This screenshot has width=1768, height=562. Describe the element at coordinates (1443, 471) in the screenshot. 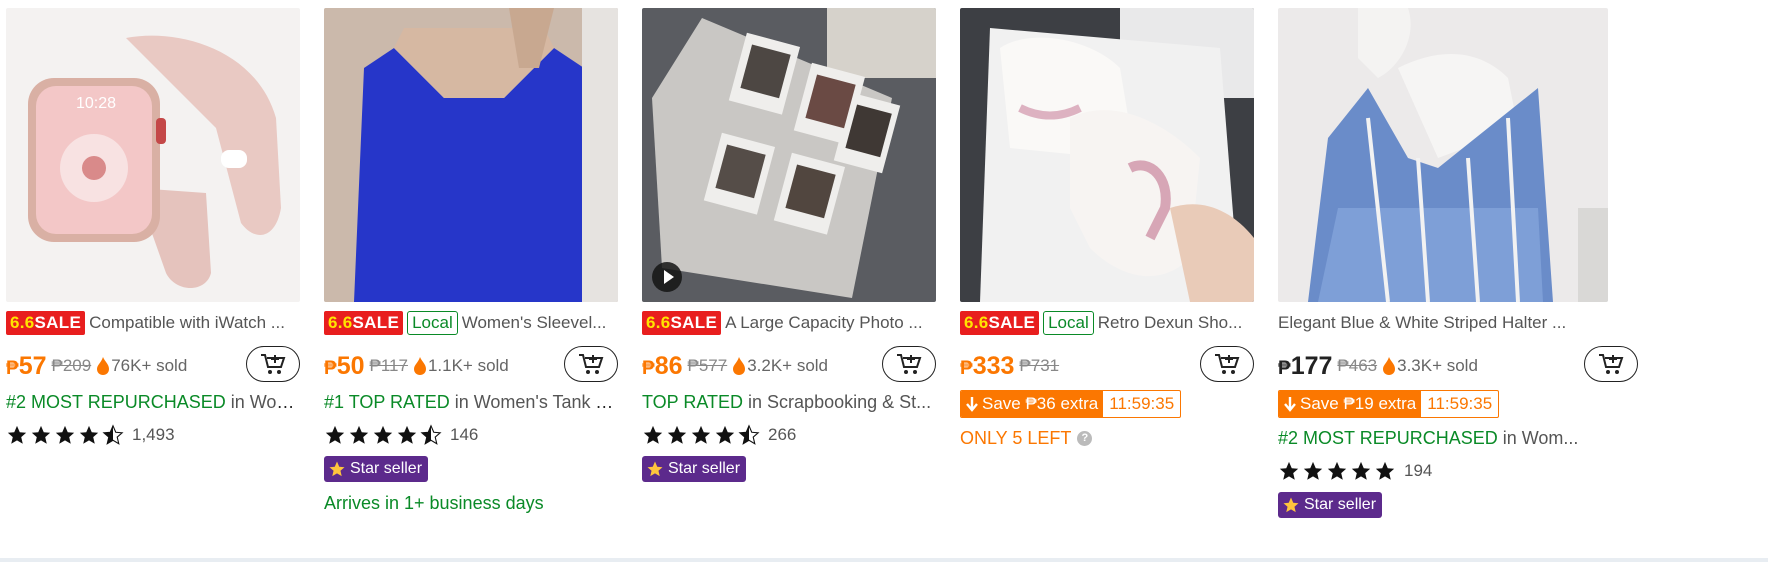

I see `rating: 194` at that location.